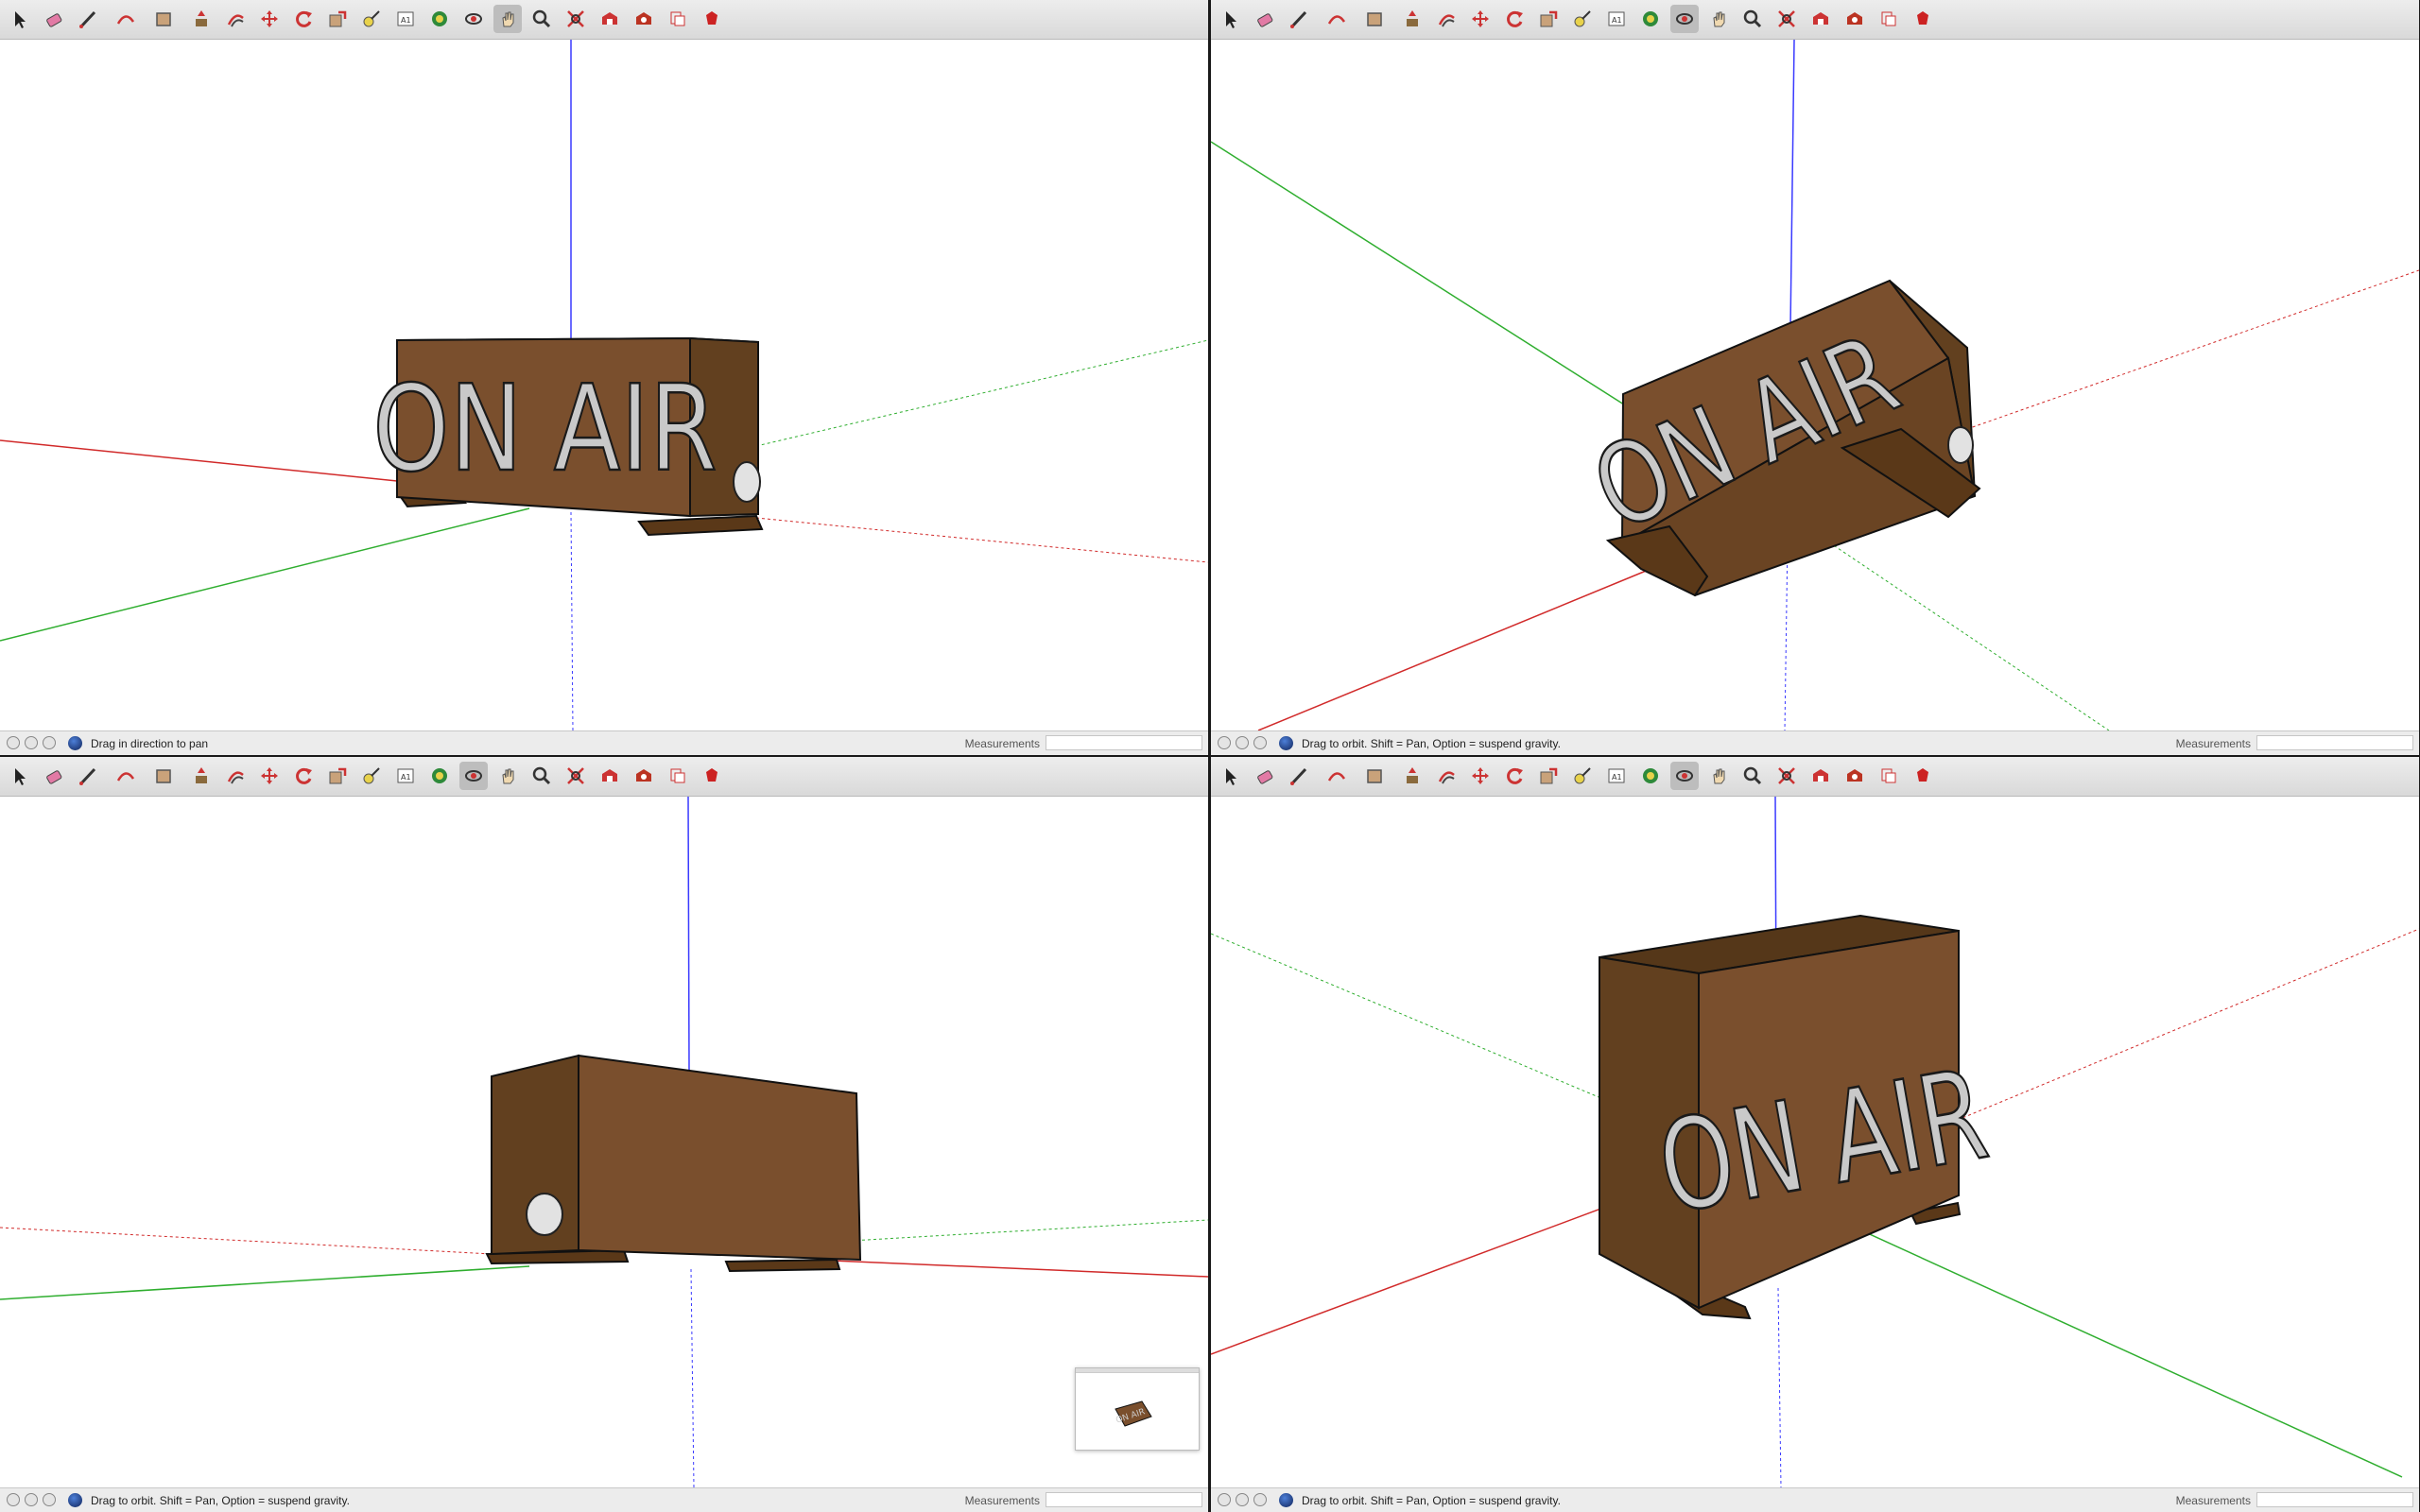  Describe the element at coordinates (1137, 1409) in the screenshot. I see `preview-thumbnail: ON AIR` at that location.